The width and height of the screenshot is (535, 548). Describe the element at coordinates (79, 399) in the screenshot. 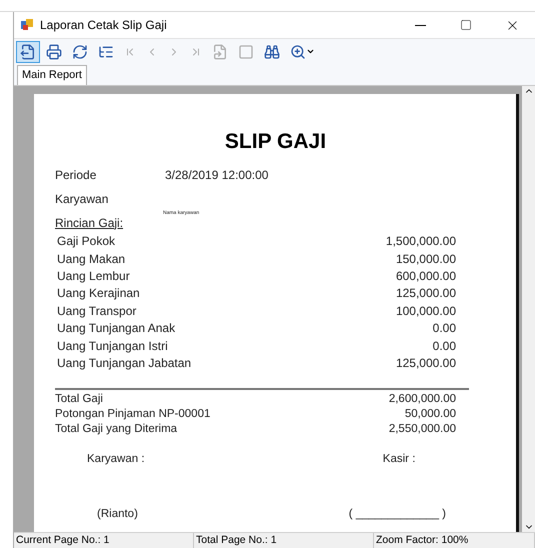

I see `total-label: Total Gaji` at that location.